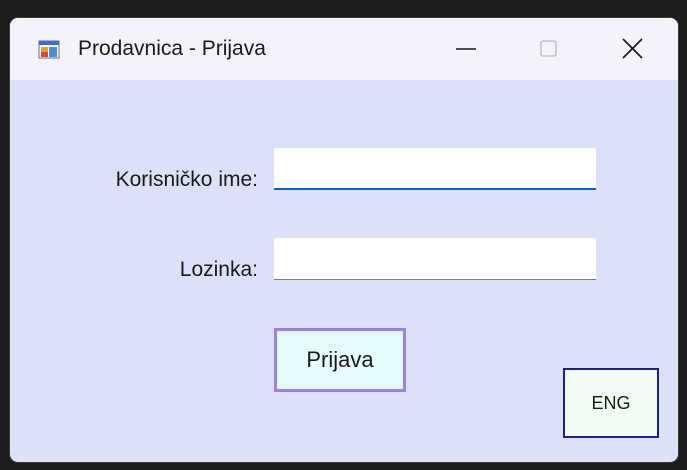 The width and height of the screenshot is (687, 470). What do you see at coordinates (340, 360) in the screenshot?
I see `login-button: Prijava` at bounding box center [340, 360].